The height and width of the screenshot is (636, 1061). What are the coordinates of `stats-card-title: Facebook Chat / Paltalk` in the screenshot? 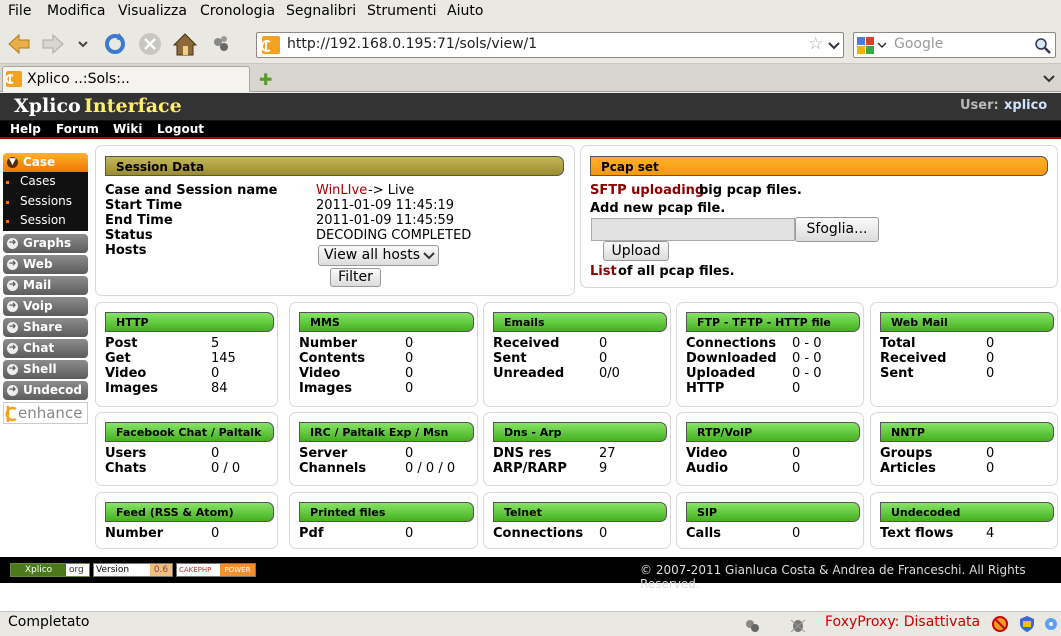 It's located at (189, 432).